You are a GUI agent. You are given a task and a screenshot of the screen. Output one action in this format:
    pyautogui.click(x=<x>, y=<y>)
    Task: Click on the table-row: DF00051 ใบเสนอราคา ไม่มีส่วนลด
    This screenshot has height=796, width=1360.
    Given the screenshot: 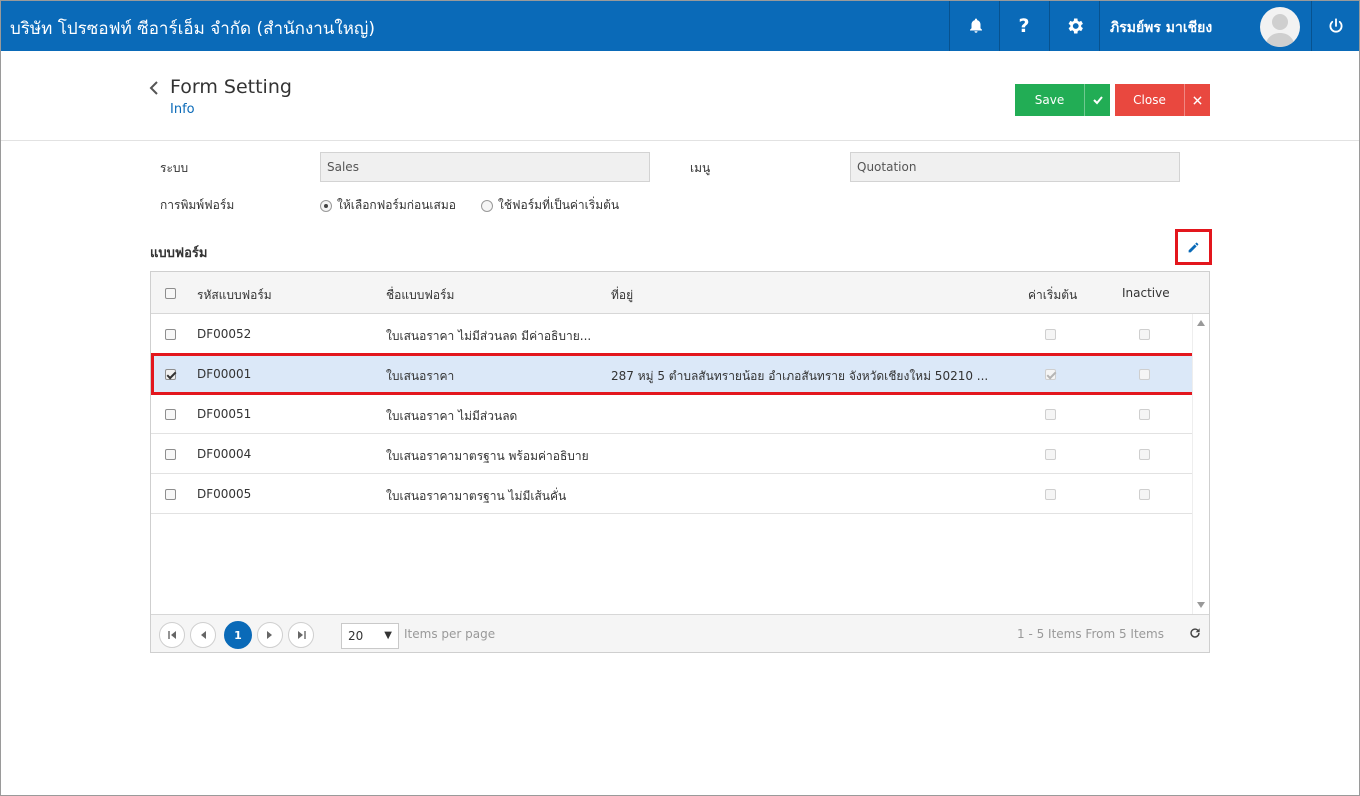 What is the action you would take?
    pyautogui.click(x=671, y=414)
    